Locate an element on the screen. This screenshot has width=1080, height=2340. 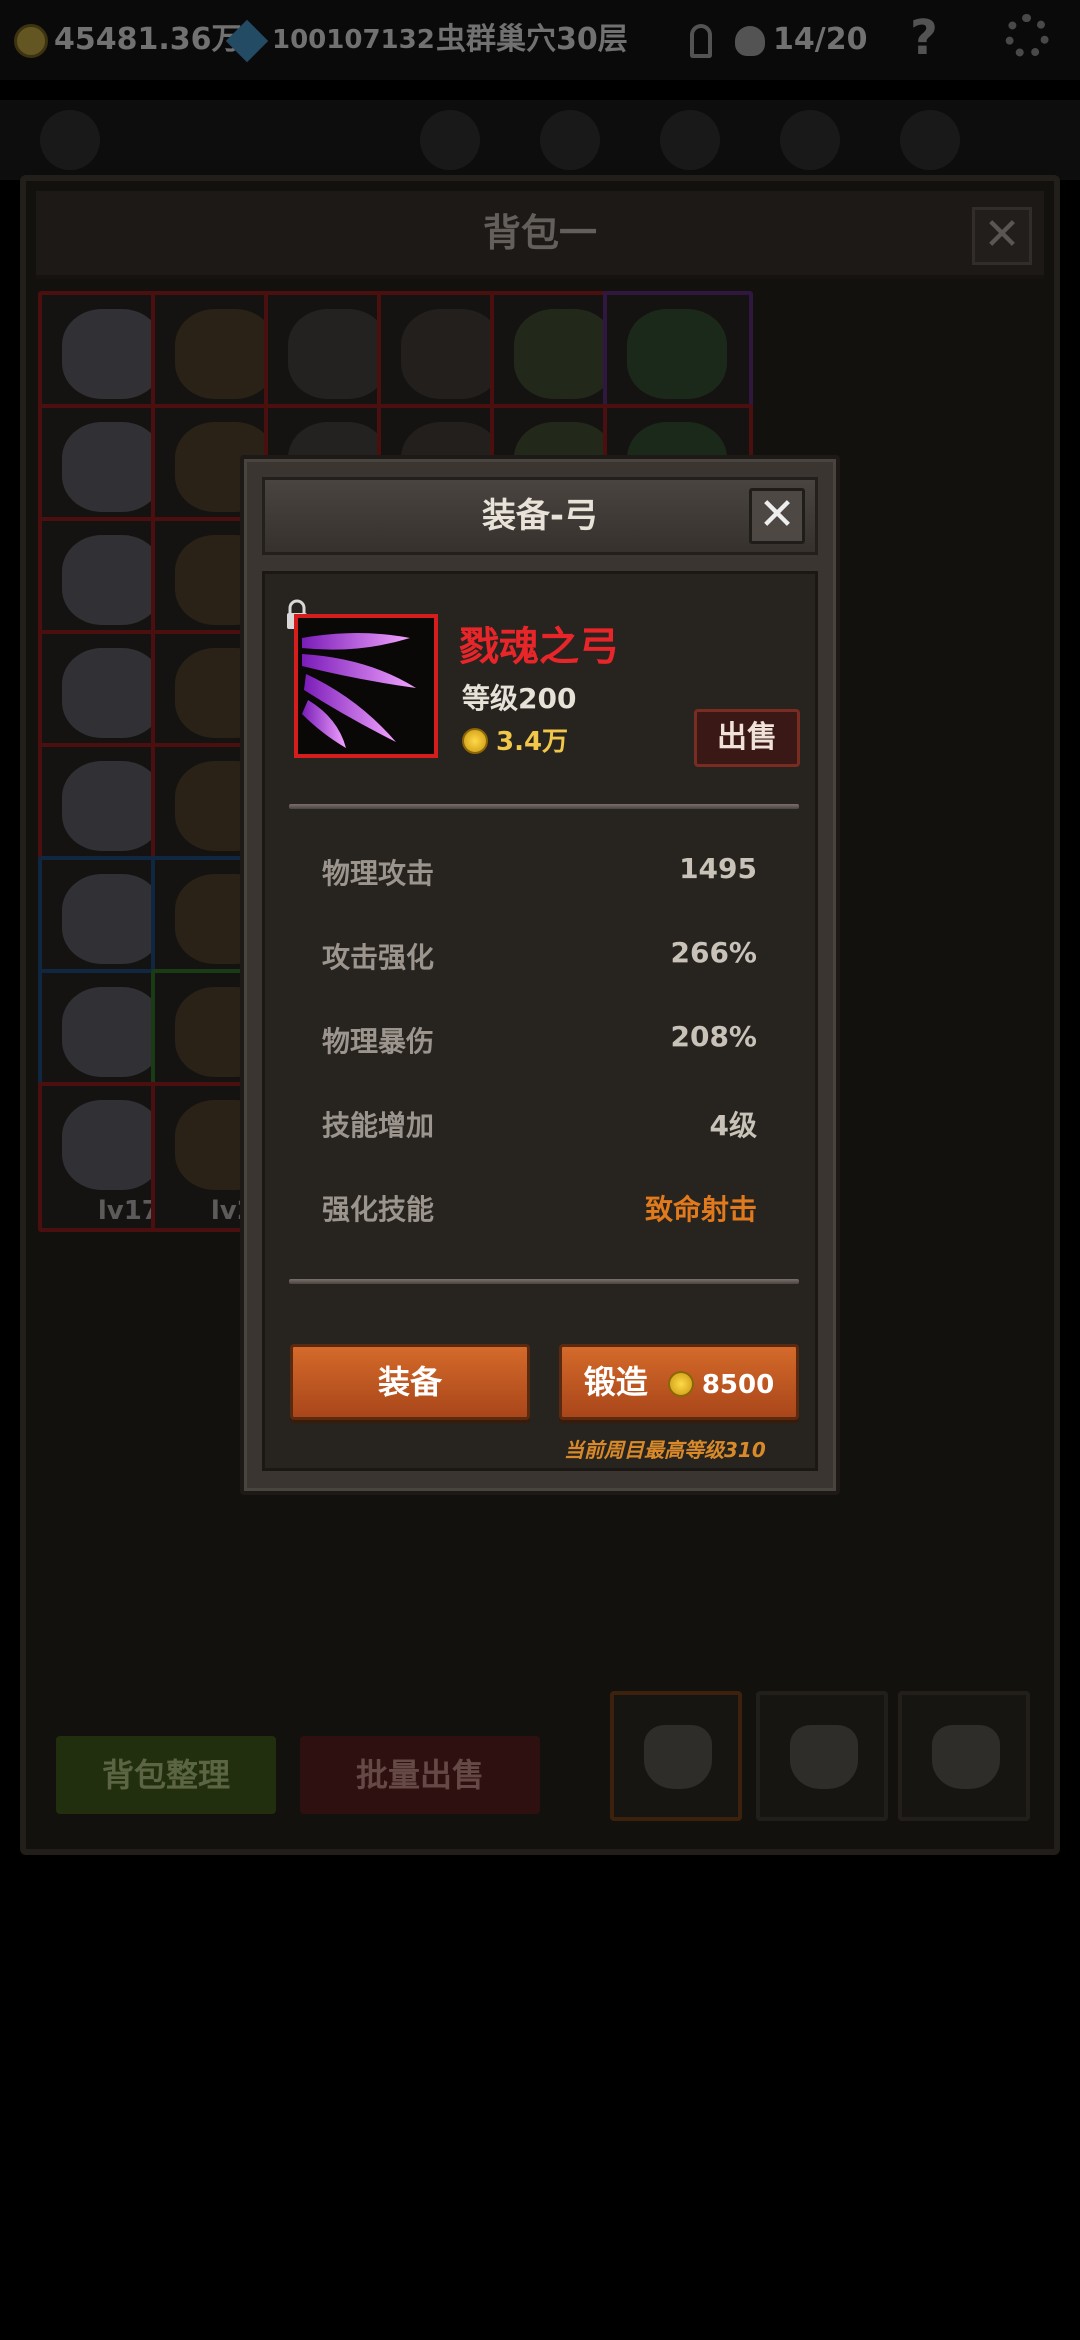
item-price-value: 3.4万 is located at coordinates (532, 742).